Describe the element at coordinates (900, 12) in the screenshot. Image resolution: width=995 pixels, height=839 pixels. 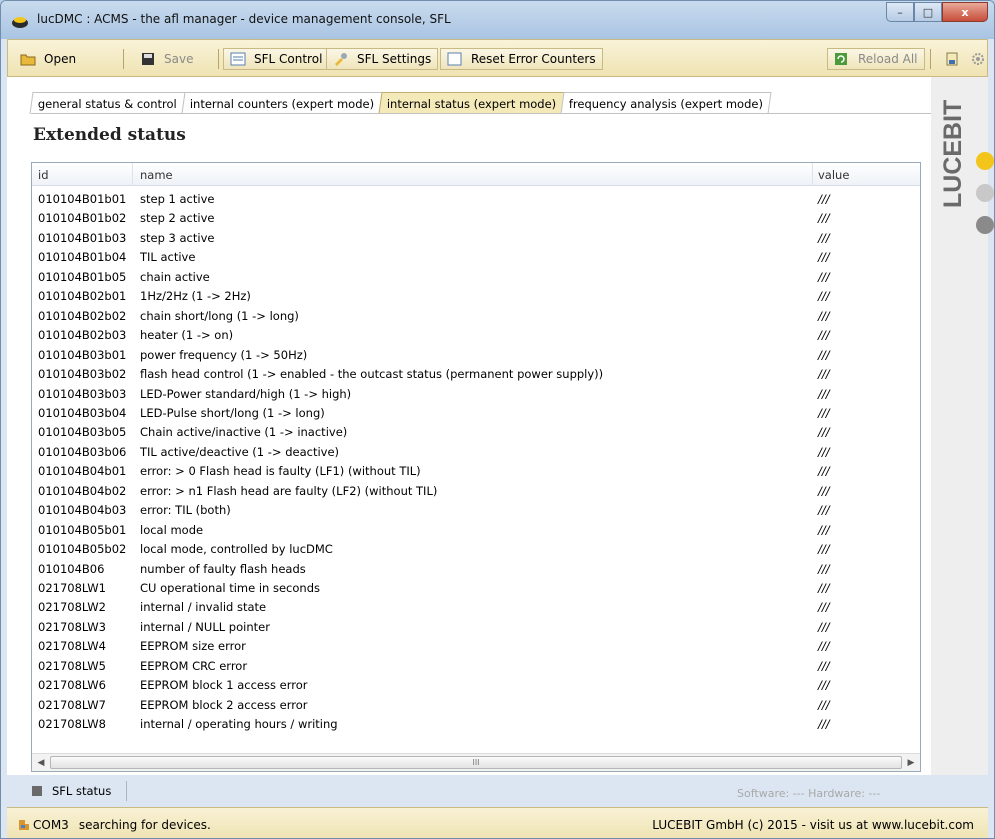
I see `minimize-button: –` at that location.